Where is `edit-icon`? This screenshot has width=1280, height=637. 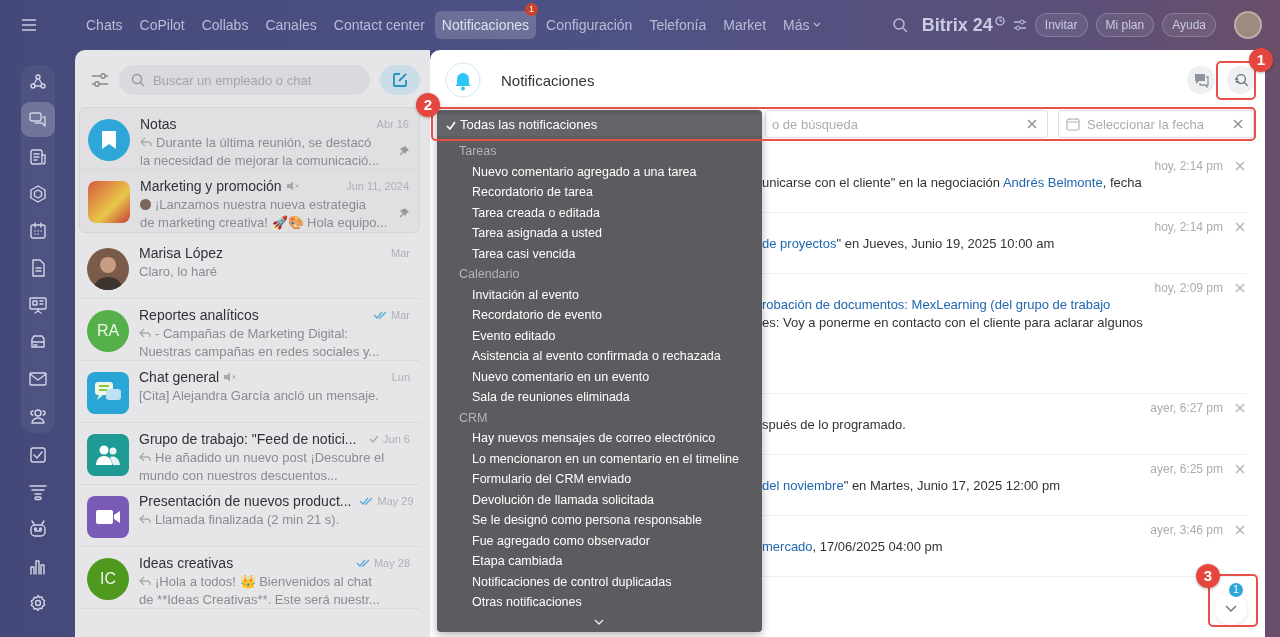 edit-icon is located at coordinates (400, 80).